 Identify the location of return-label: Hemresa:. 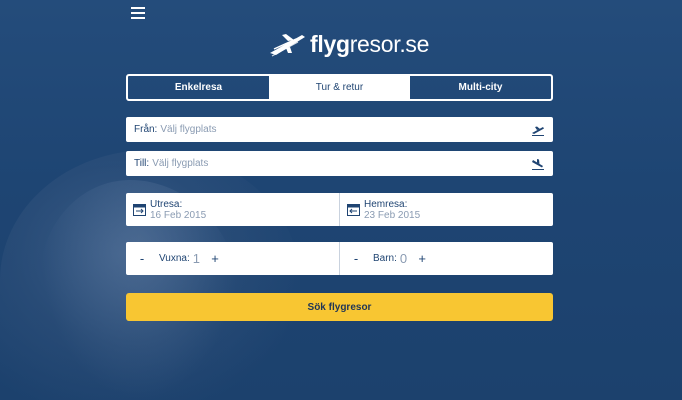
(386, 204).